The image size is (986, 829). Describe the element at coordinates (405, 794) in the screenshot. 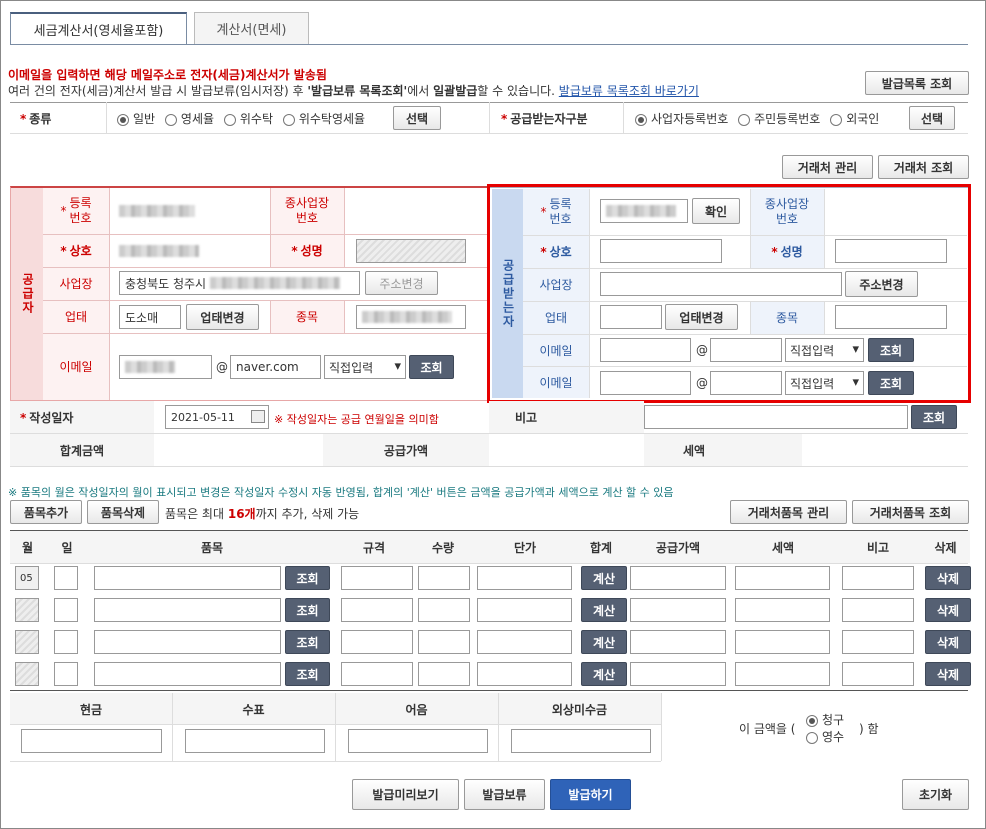

I see `preview-button: 발급미리보기` at that location.